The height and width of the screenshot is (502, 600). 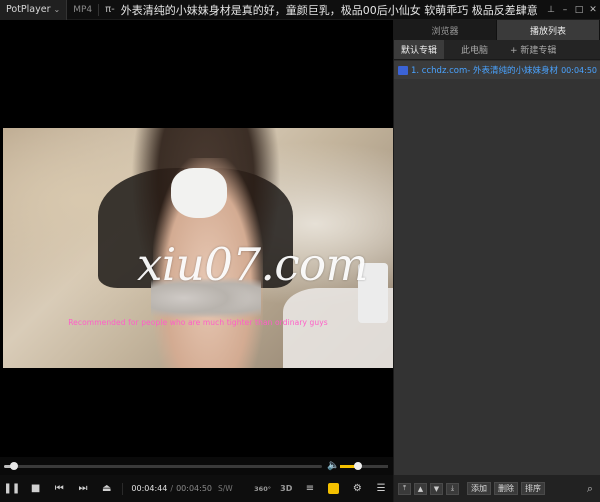 What do you see at coordinates (83, 488) in the screenshot?
I see `next-icon: ⏭` at bounding box center [83, 488].